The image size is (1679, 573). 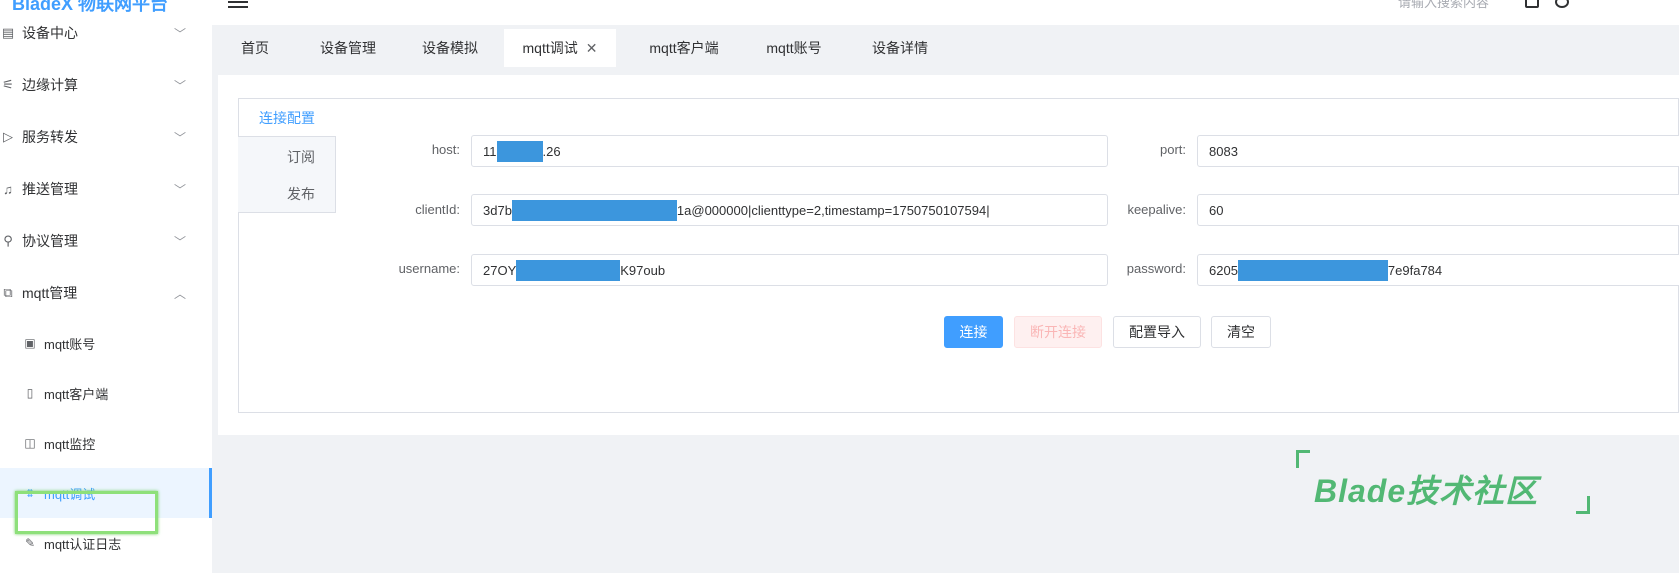 I want to click on camera-icon: ◫, so click(x=30, y=443).